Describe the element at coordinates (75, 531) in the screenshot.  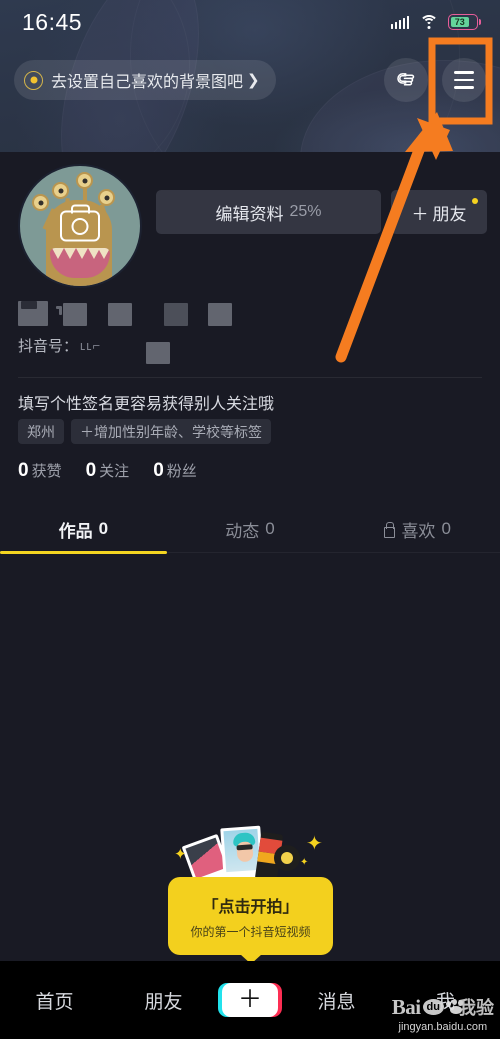
I see `tab-works-label: 作品` at that location.